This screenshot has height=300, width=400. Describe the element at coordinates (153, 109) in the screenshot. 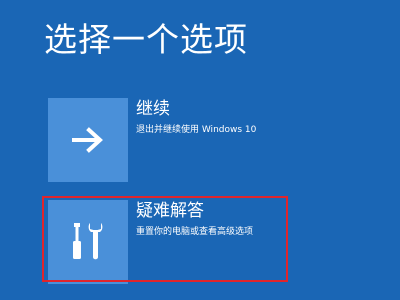

I see `continue-title: 继续` at that location.